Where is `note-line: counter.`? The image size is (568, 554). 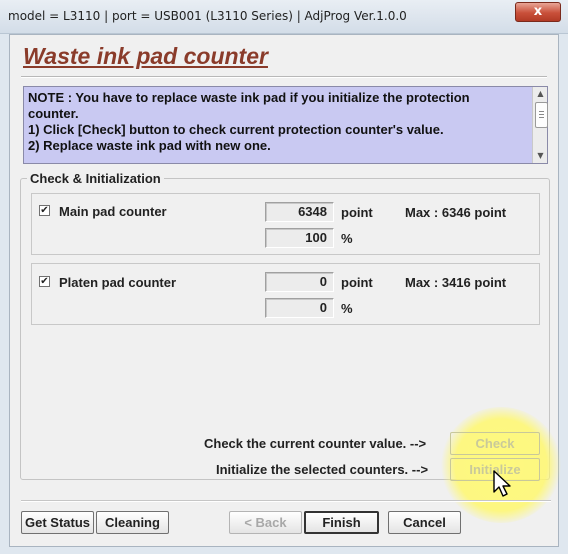
note-line: counter. is located at coordinates (53, 113).